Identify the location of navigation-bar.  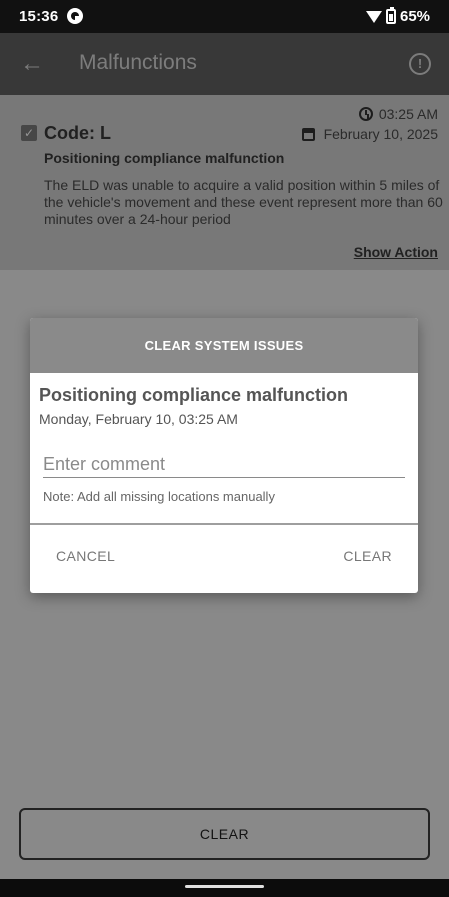
(224, 888).